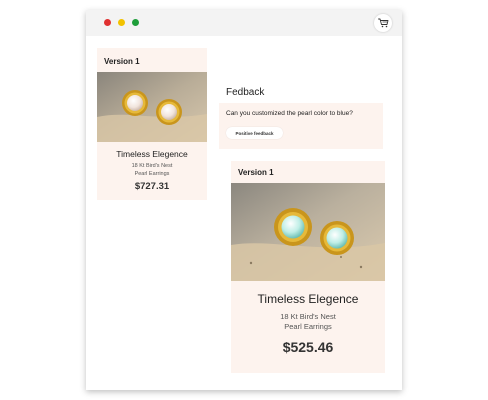  Describe the element at coordinates (308, 347) in the screenshot. I see `product-price: $525.46` at that location.